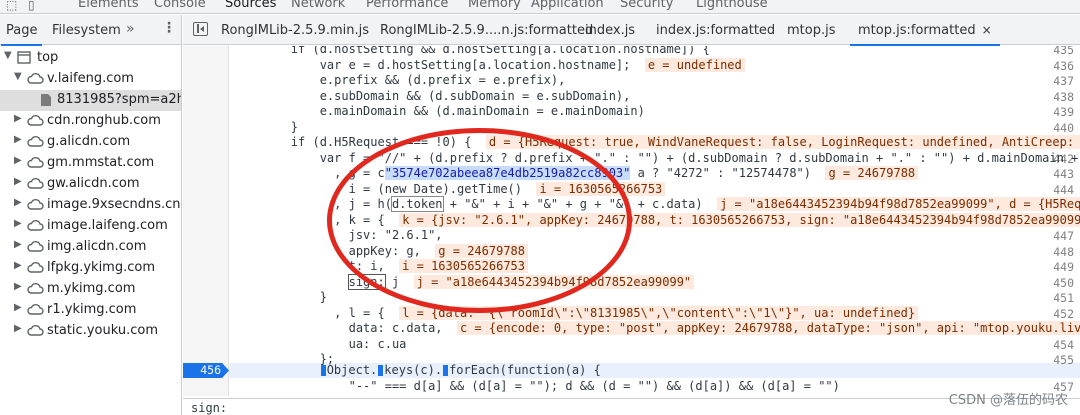  Describe the element at coordinates (925, 34) in the screenshot. I see `editor-tab-mtop-formatted: mtop.js:formatted ×` at that location.